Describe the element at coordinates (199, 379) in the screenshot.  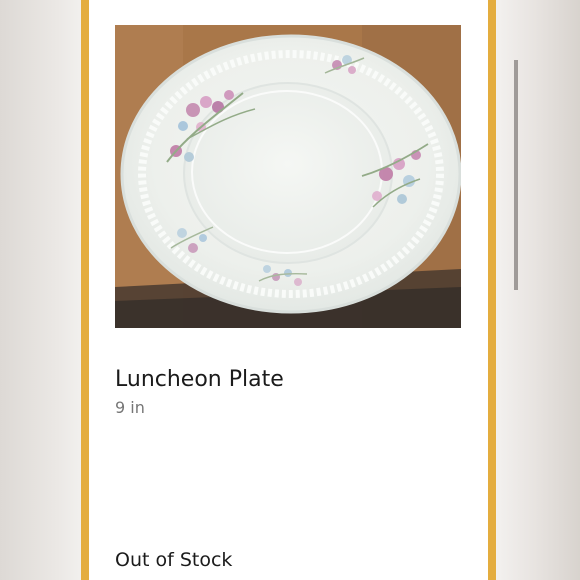
I see `product-title: Luncheon Plate` at that location.